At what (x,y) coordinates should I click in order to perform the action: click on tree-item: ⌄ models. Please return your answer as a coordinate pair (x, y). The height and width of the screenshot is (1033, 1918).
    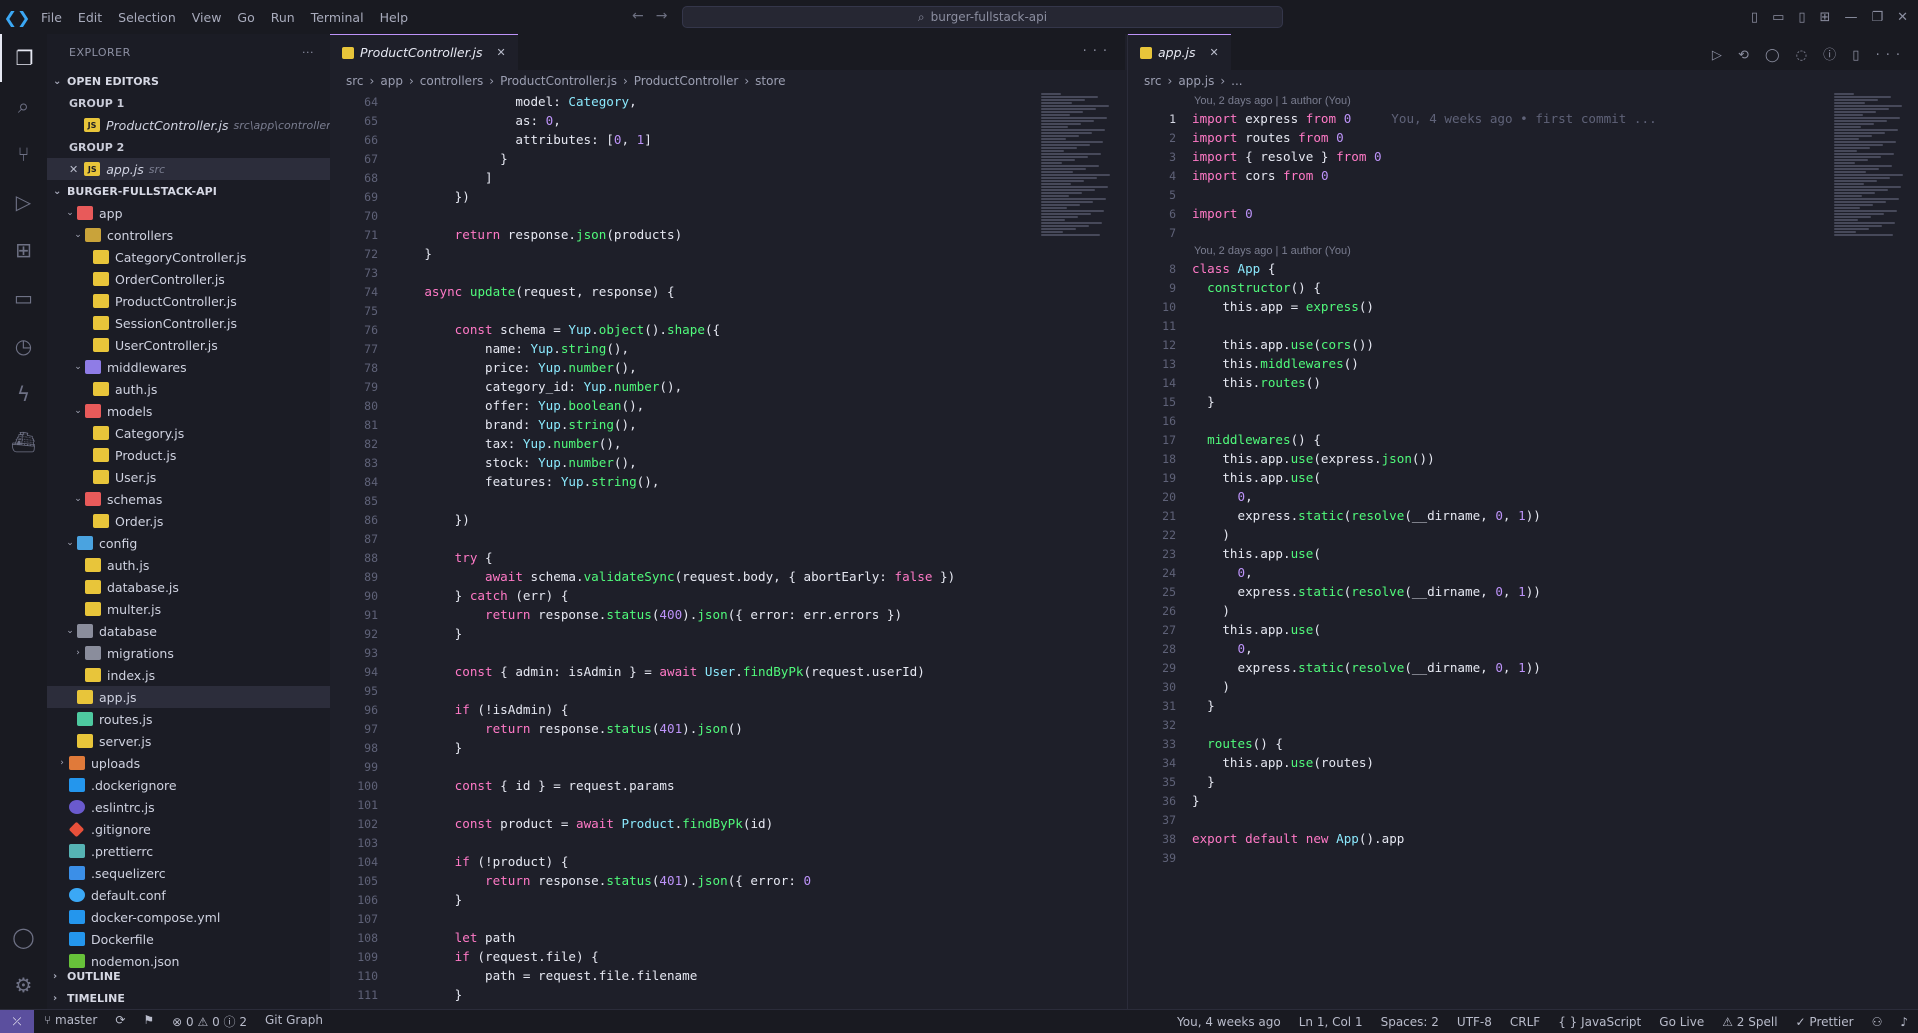
    Looking at the image, I should click on (188, 411).